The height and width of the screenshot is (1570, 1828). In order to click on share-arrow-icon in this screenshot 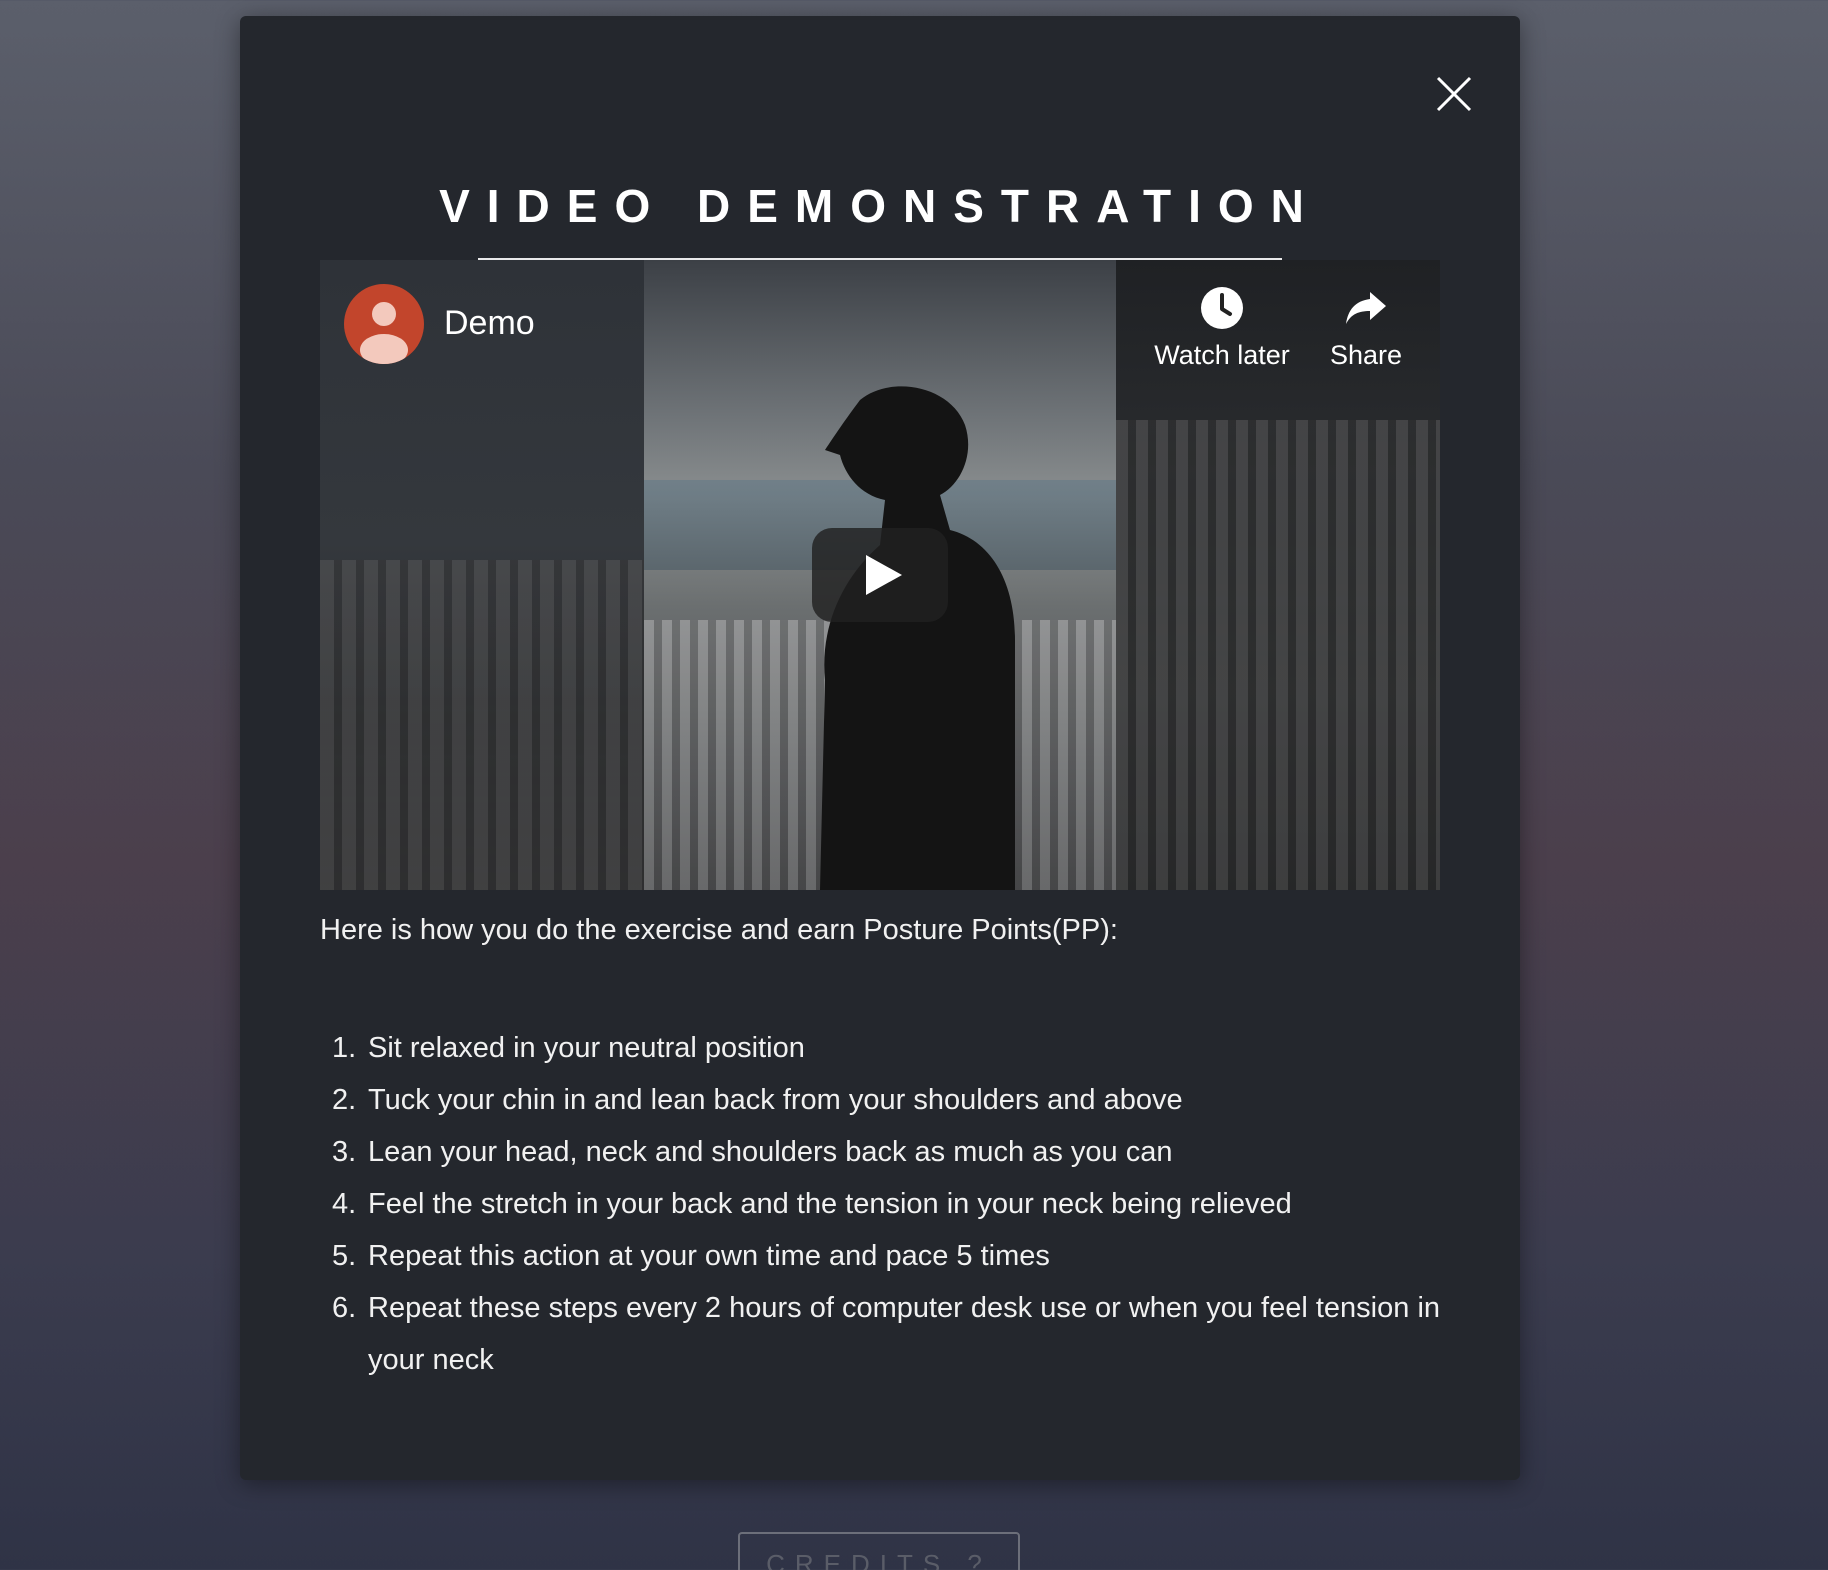, I will do `click(1366, 308)`.